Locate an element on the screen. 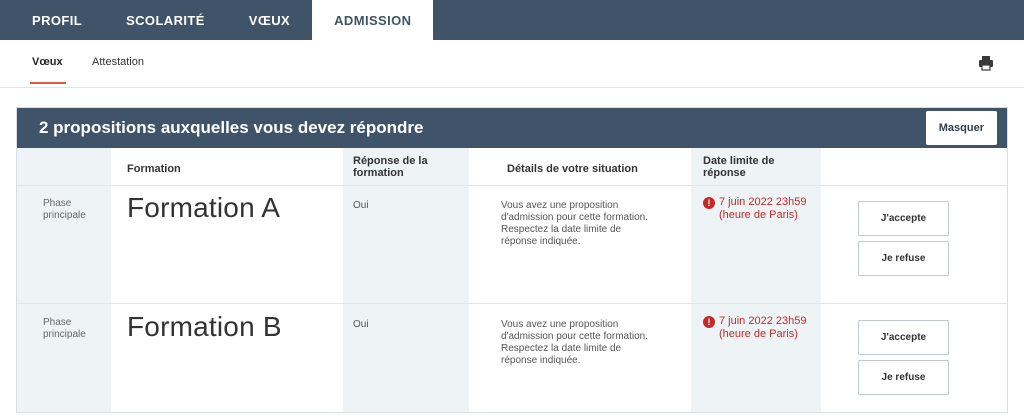 The width and height of the screenshot is (1024, 417). formation-name: Formation B is located at coordinates (204, 326).